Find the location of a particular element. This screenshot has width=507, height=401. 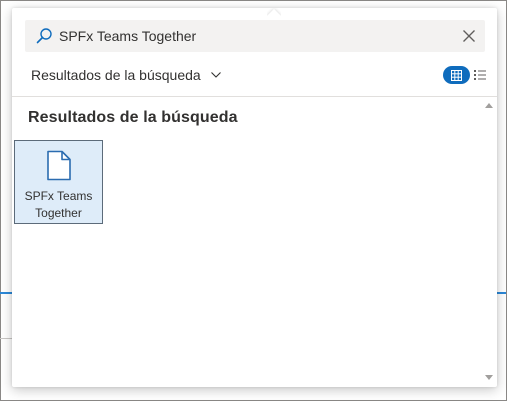

list-icon is located at coordinates (480, 75).